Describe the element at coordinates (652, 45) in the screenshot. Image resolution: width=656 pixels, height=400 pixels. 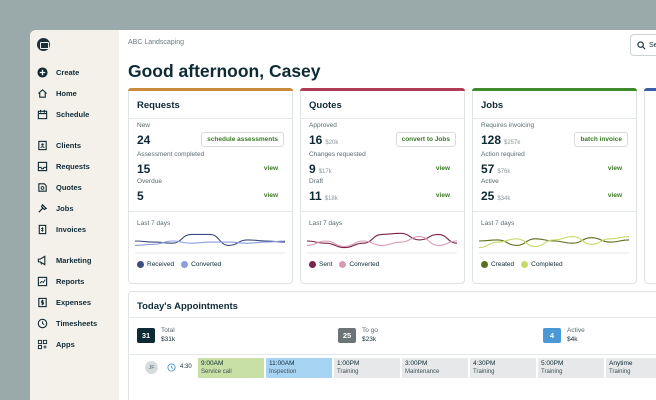
I see `search-label: Se` at that location.